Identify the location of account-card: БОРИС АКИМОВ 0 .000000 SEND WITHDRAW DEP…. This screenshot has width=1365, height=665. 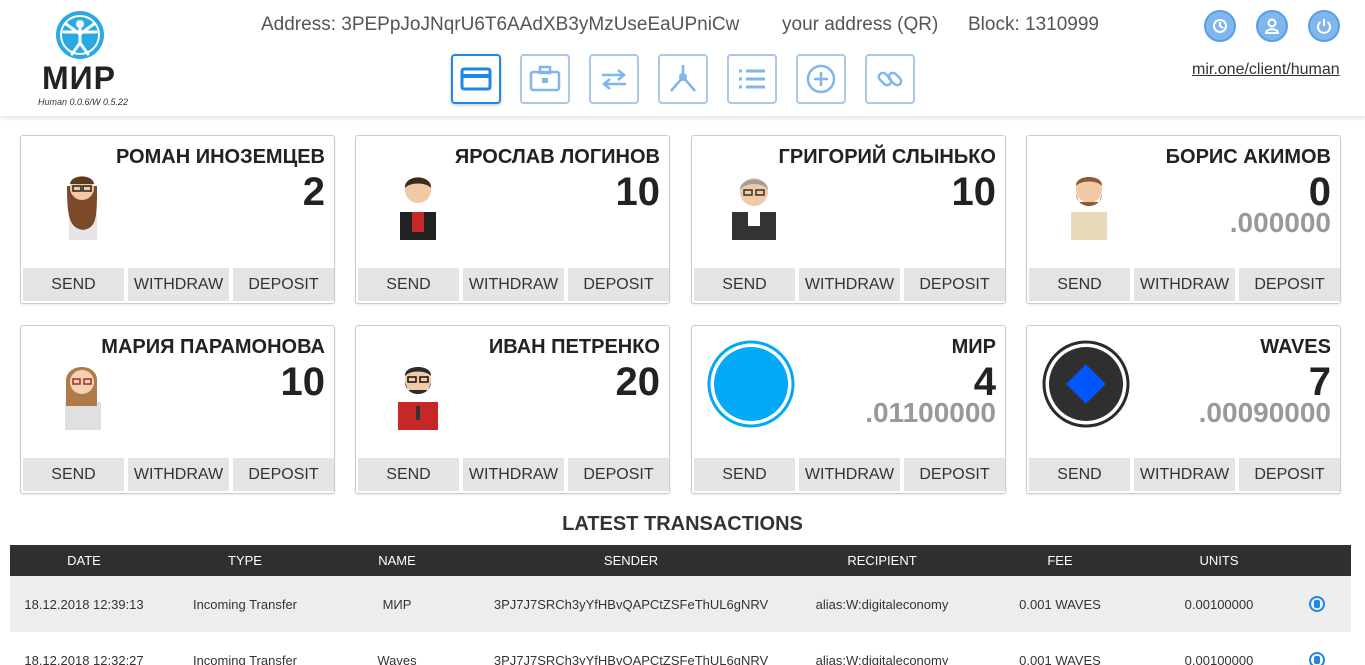
(1183, 219).